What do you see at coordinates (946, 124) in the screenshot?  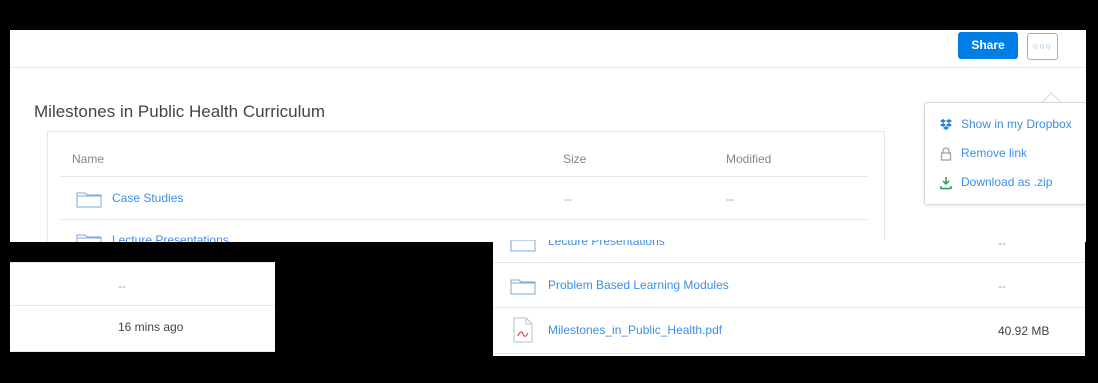 I see `dropbox-icon` at bounding box center [946, 124].